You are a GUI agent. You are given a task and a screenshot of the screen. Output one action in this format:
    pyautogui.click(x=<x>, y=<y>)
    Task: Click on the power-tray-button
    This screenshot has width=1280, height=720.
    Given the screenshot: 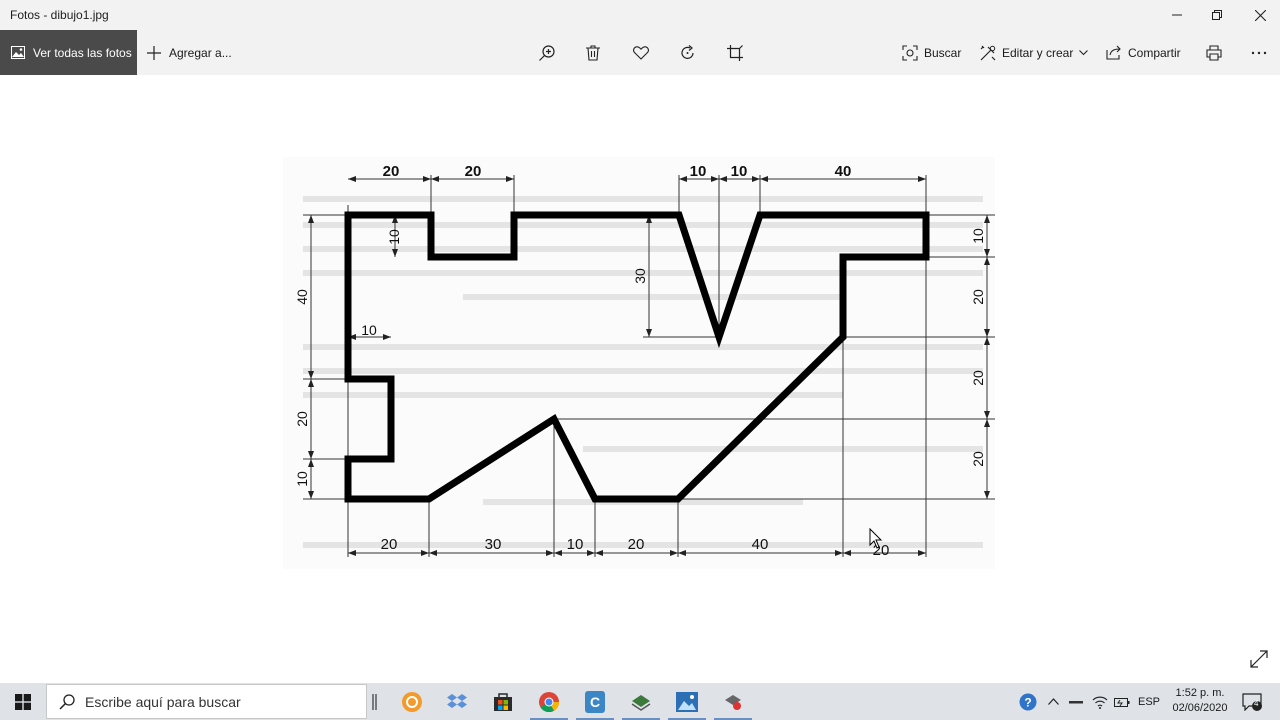 What is the action you would take?
    pyautogui.click(x=1122, y=701)
    